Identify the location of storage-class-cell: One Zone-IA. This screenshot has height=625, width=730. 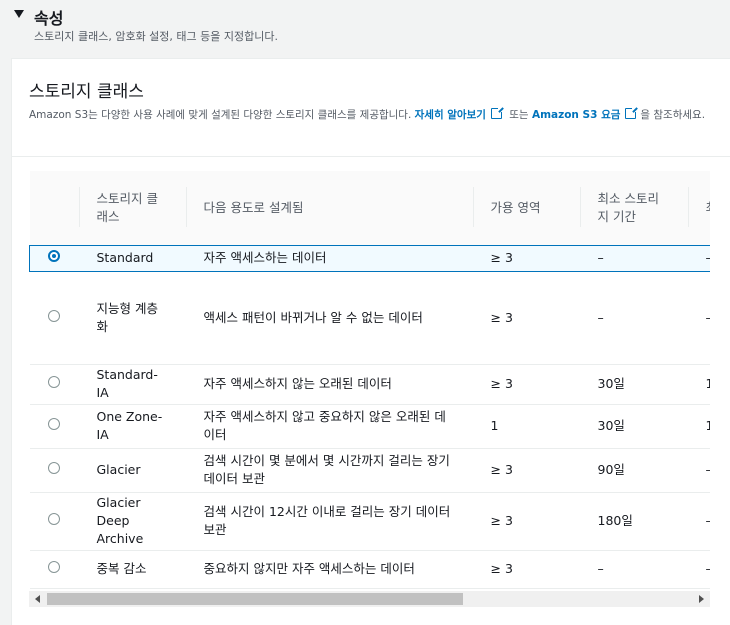
(132, 426).